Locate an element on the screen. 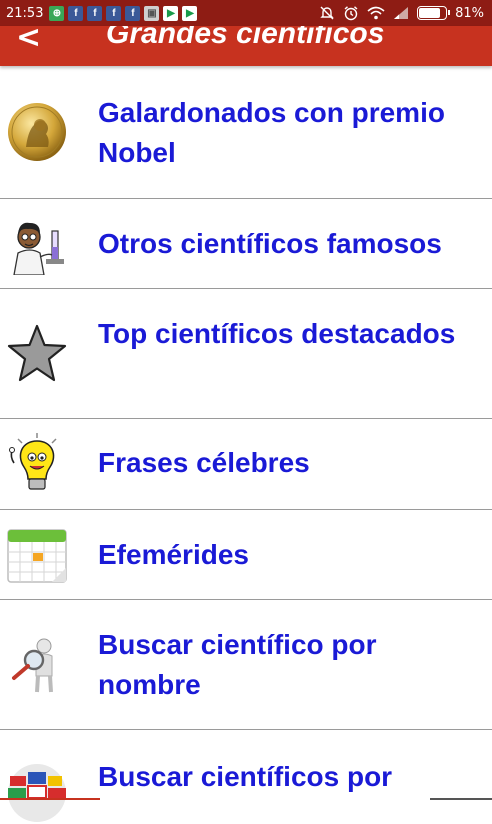  notification-icons: ⊕ f f f f ▣ ▶ ▶ is located at coordinates (123, 13).